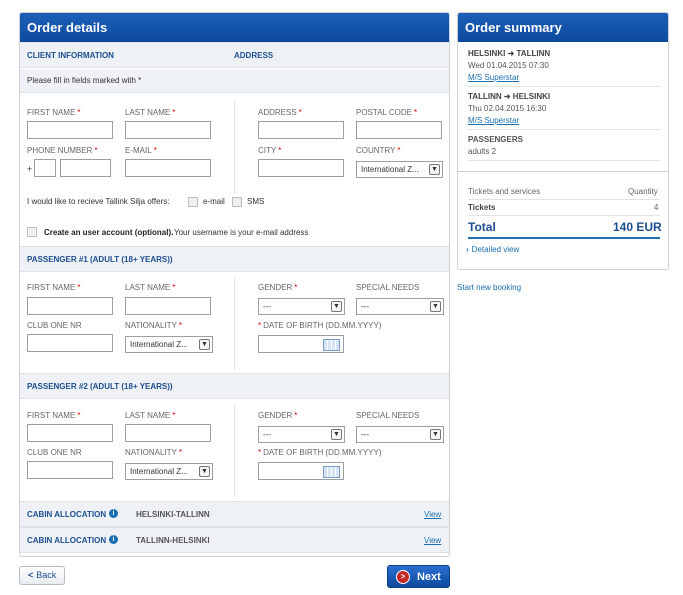 The width and height of the screenshot is (683, 595). I want to click on cabin-allocation-row-1: CABIN ALLOCATION i HELSINKI-TALLINN View, so click(234, 514).